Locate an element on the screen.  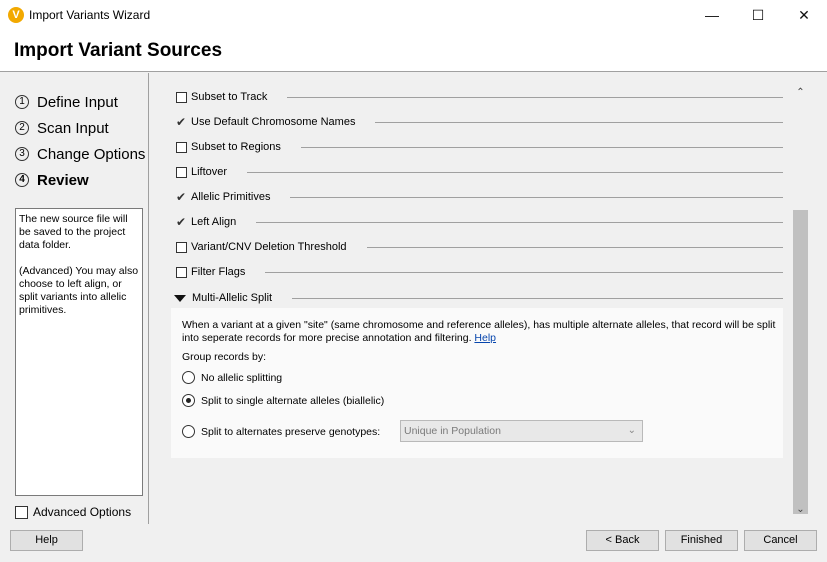
option-liftover: Liftover is located at coordinates (477, 172).